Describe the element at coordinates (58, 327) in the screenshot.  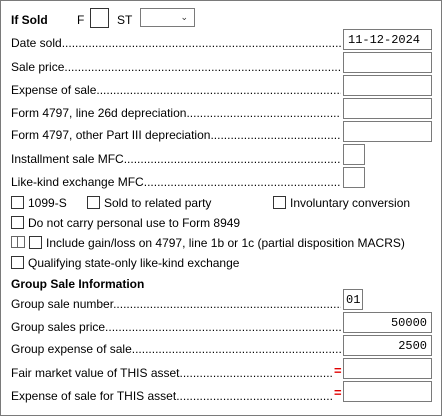
I see `group-sales-price-label-text: Group sales price` at that location.